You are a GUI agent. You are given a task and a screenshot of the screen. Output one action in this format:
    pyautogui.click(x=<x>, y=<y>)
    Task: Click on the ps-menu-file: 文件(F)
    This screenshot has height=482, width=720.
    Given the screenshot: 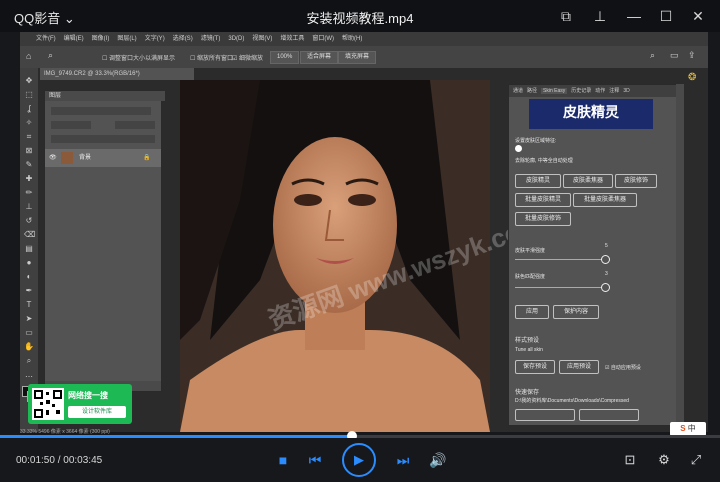 What is the action you would take?
    pyautogui.click(x=46, y=39)
    